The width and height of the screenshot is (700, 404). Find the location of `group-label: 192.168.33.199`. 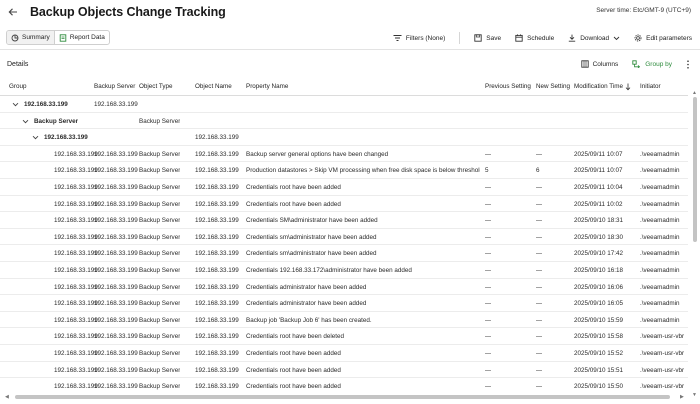

group-label: 192.168.33.199 is located at coordinates (46, 104).